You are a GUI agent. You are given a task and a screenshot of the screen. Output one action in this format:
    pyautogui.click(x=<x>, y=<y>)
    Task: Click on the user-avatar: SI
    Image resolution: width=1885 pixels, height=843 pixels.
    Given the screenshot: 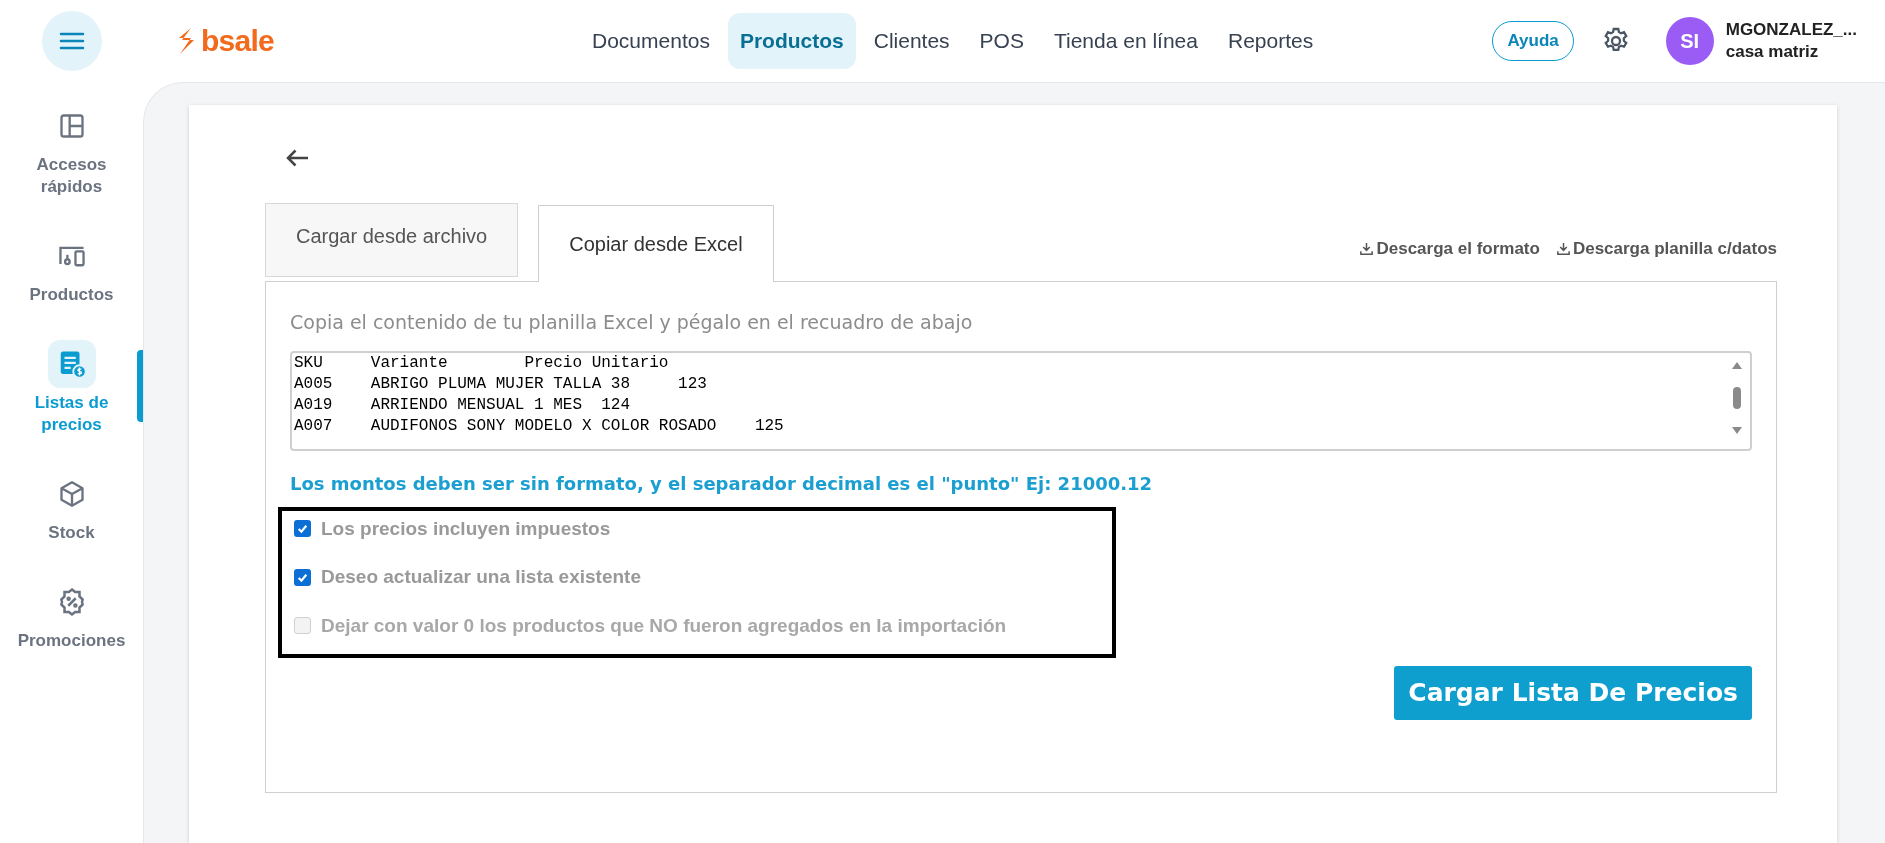 What is the action you would take?
    pyautogui.click(x=1689, y=41)
    